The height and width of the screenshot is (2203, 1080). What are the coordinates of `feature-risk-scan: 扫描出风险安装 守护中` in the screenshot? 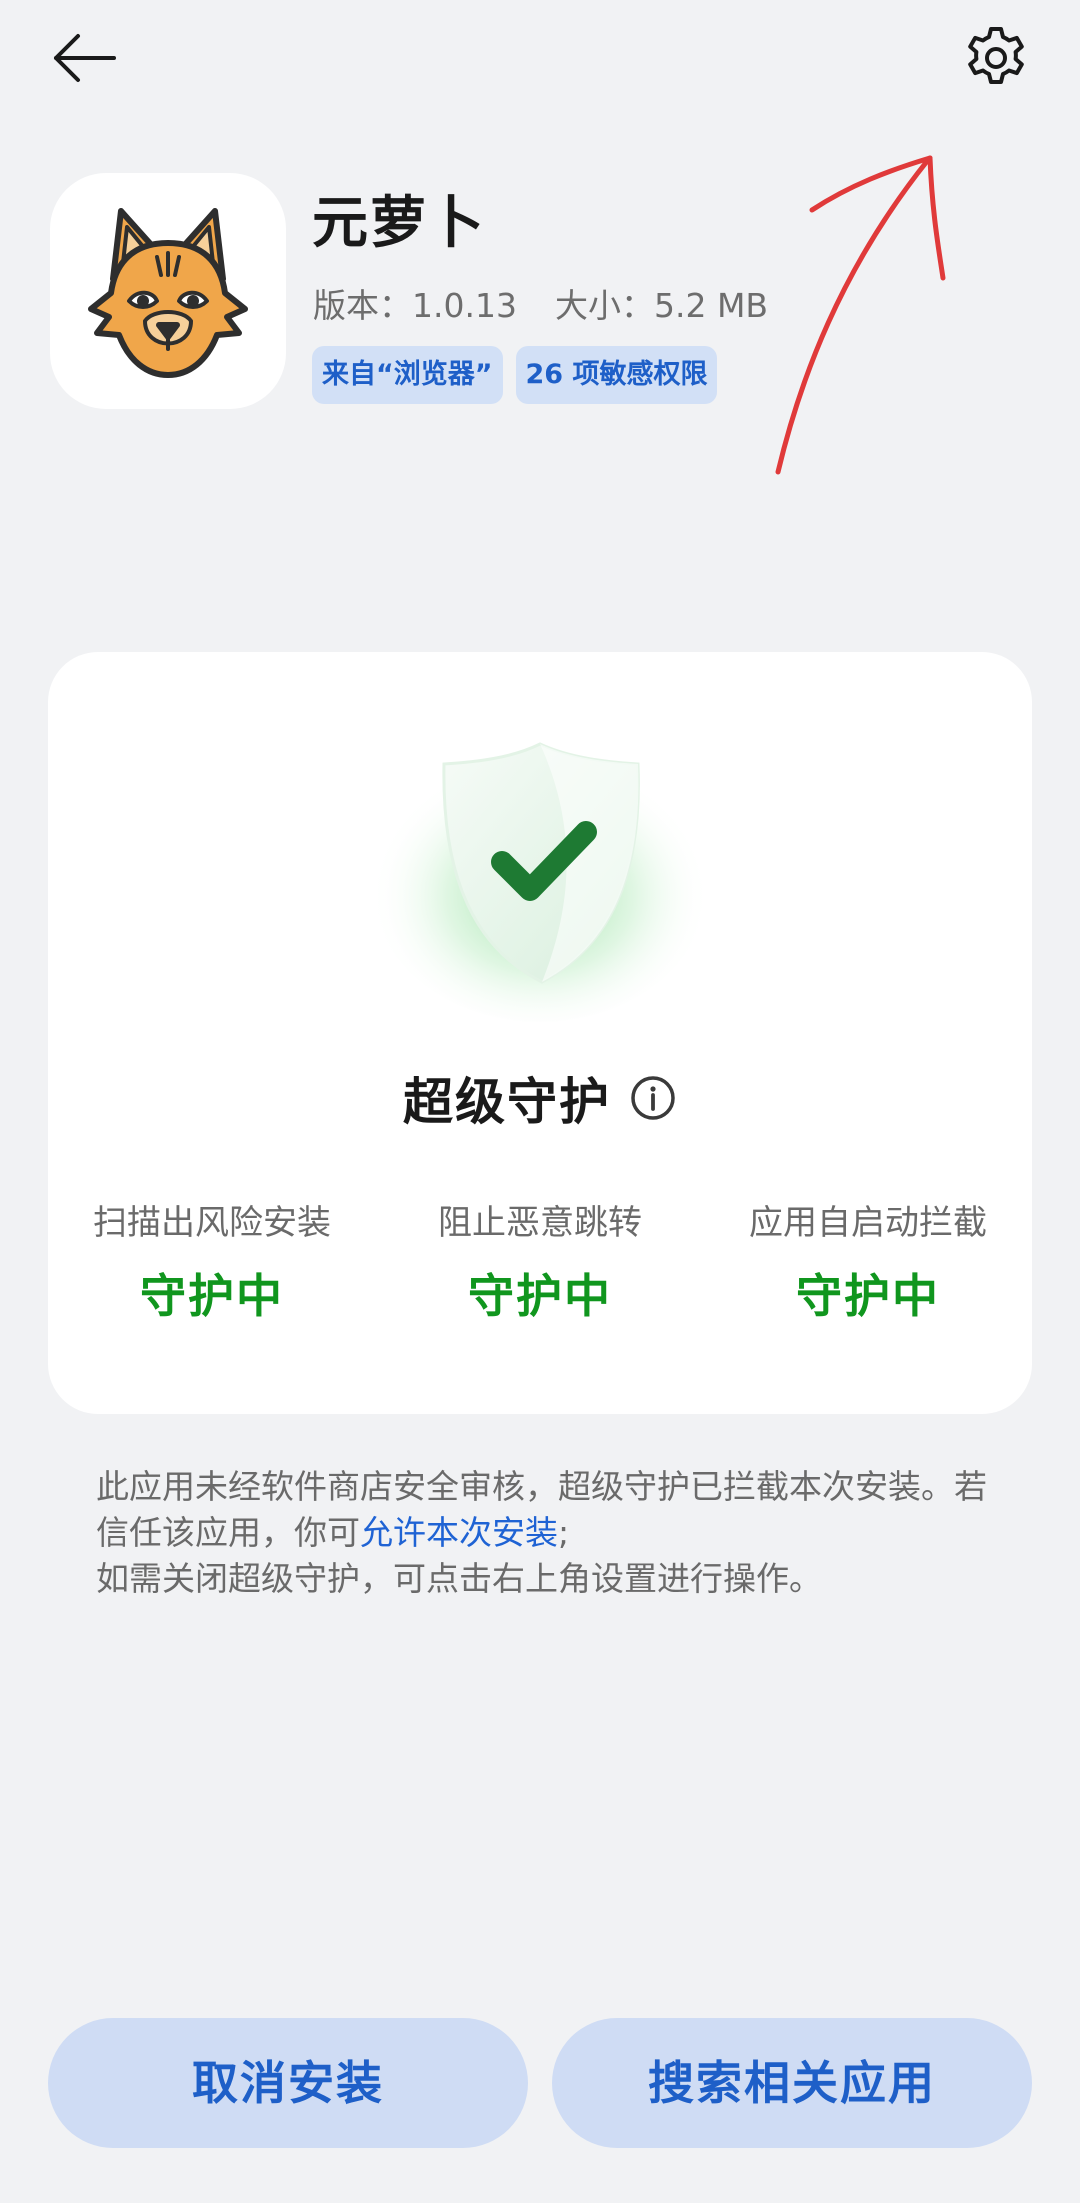 It's located at (212, 1262).